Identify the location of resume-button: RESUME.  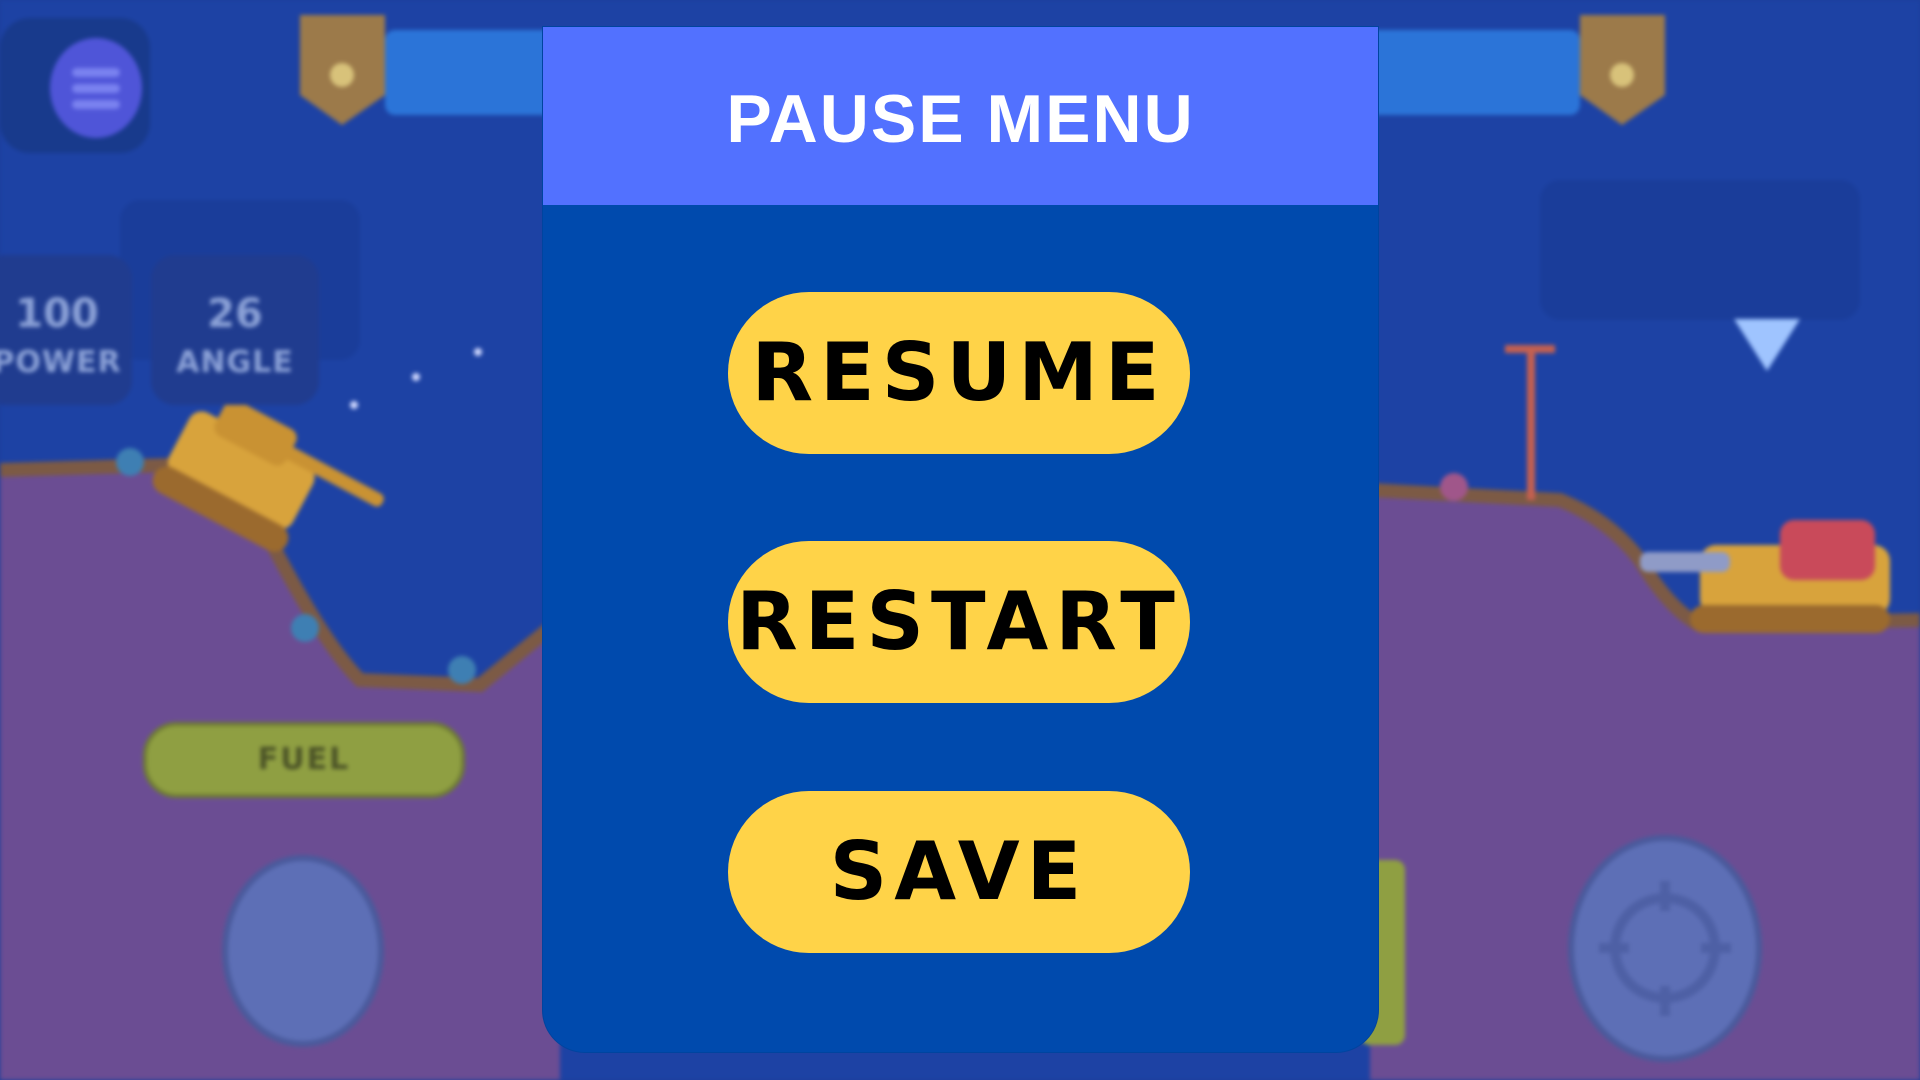
(959, 373).